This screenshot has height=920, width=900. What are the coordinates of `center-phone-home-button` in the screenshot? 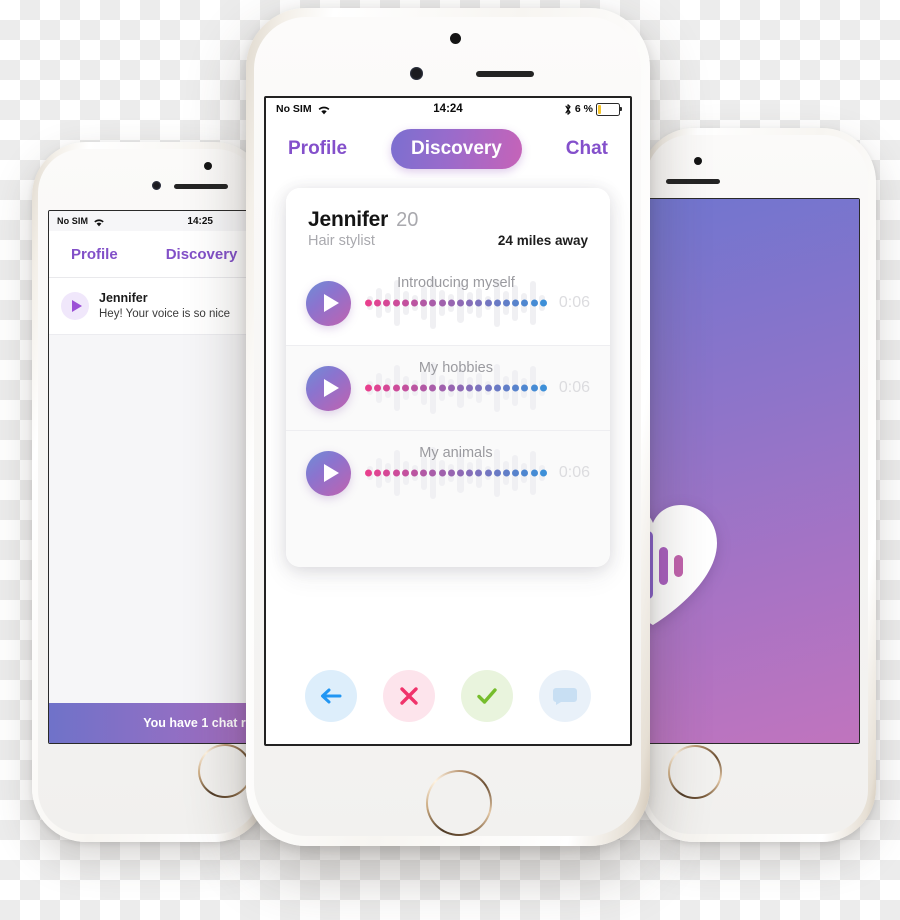 It's located at (459, 803).